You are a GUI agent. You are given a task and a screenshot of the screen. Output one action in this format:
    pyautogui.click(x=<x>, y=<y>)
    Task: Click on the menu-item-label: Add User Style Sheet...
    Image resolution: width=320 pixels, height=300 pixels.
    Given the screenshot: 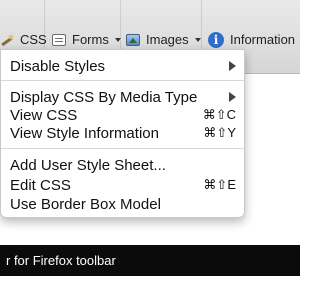 What is the action you would take?
    pyautogui.click(x=88, y=165)
    